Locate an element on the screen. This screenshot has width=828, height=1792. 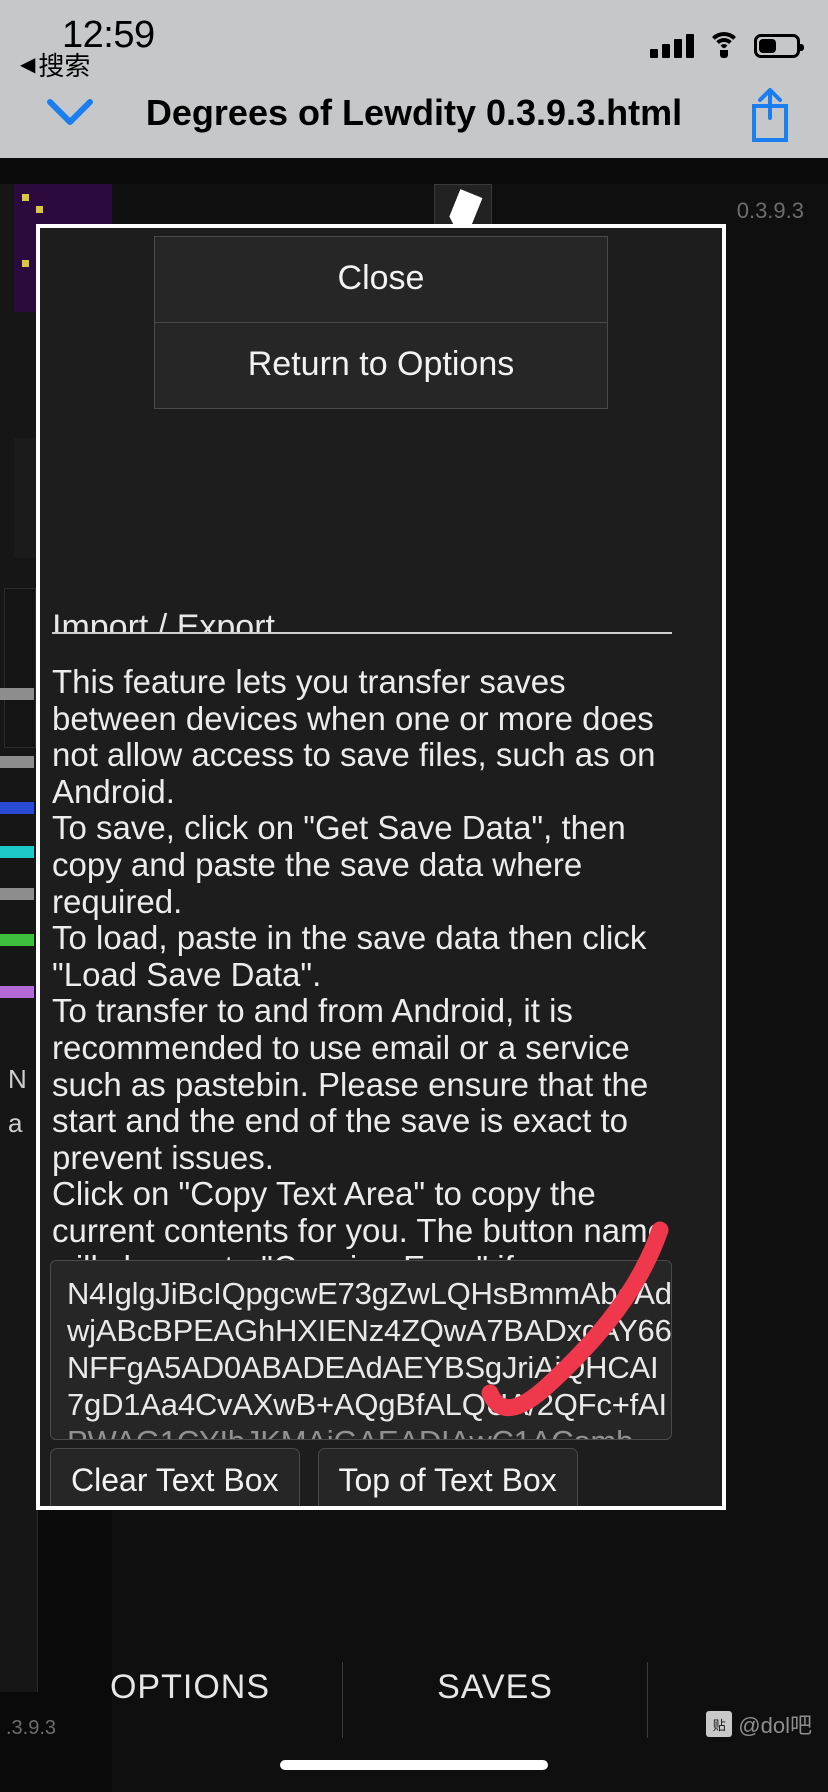
page-title: Degrees of Lewdity 0.3.9.3.html is located at coordinates (414, 112).